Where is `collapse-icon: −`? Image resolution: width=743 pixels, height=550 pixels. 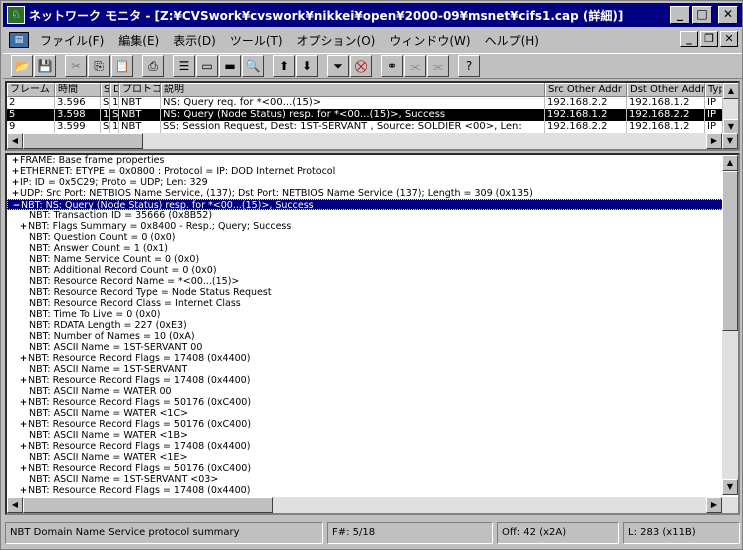
collapse-icon: − is located at coordinates (16, 206).